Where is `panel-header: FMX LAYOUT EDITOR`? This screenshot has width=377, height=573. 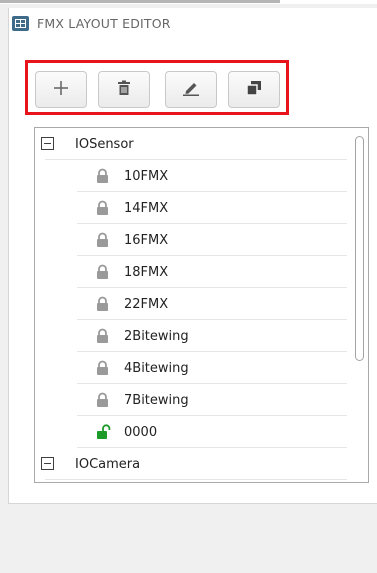 panel-header: FMX LAYOUT EDITOR is located at coordinates (91, 23).